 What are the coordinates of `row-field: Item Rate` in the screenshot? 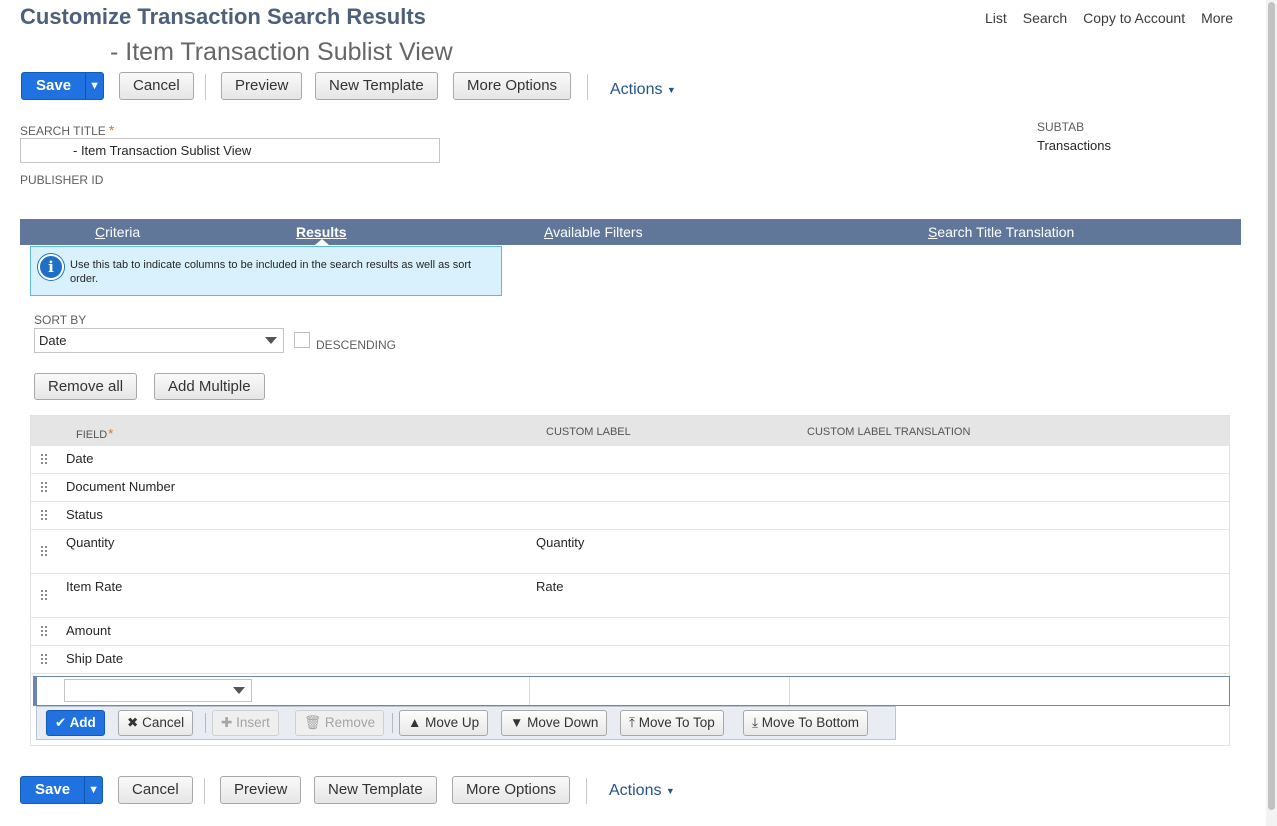 It's located at (94, 586).